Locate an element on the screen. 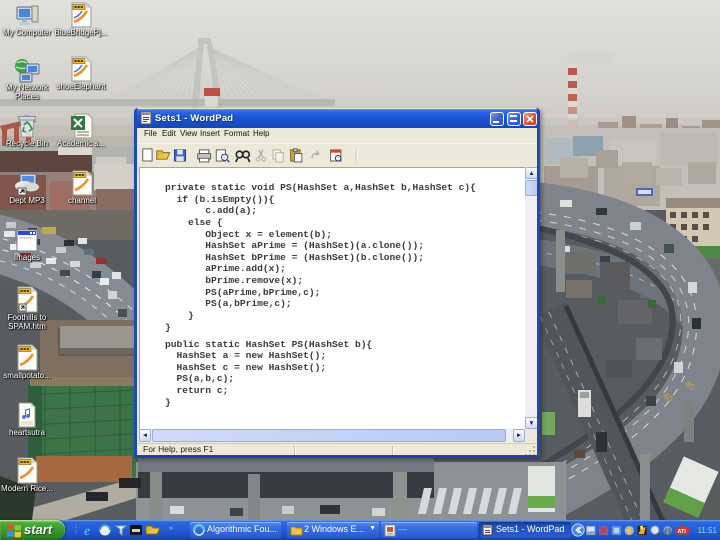 The image size is (720, 540). svg-text: ATI is located at coordinates (682, 532).